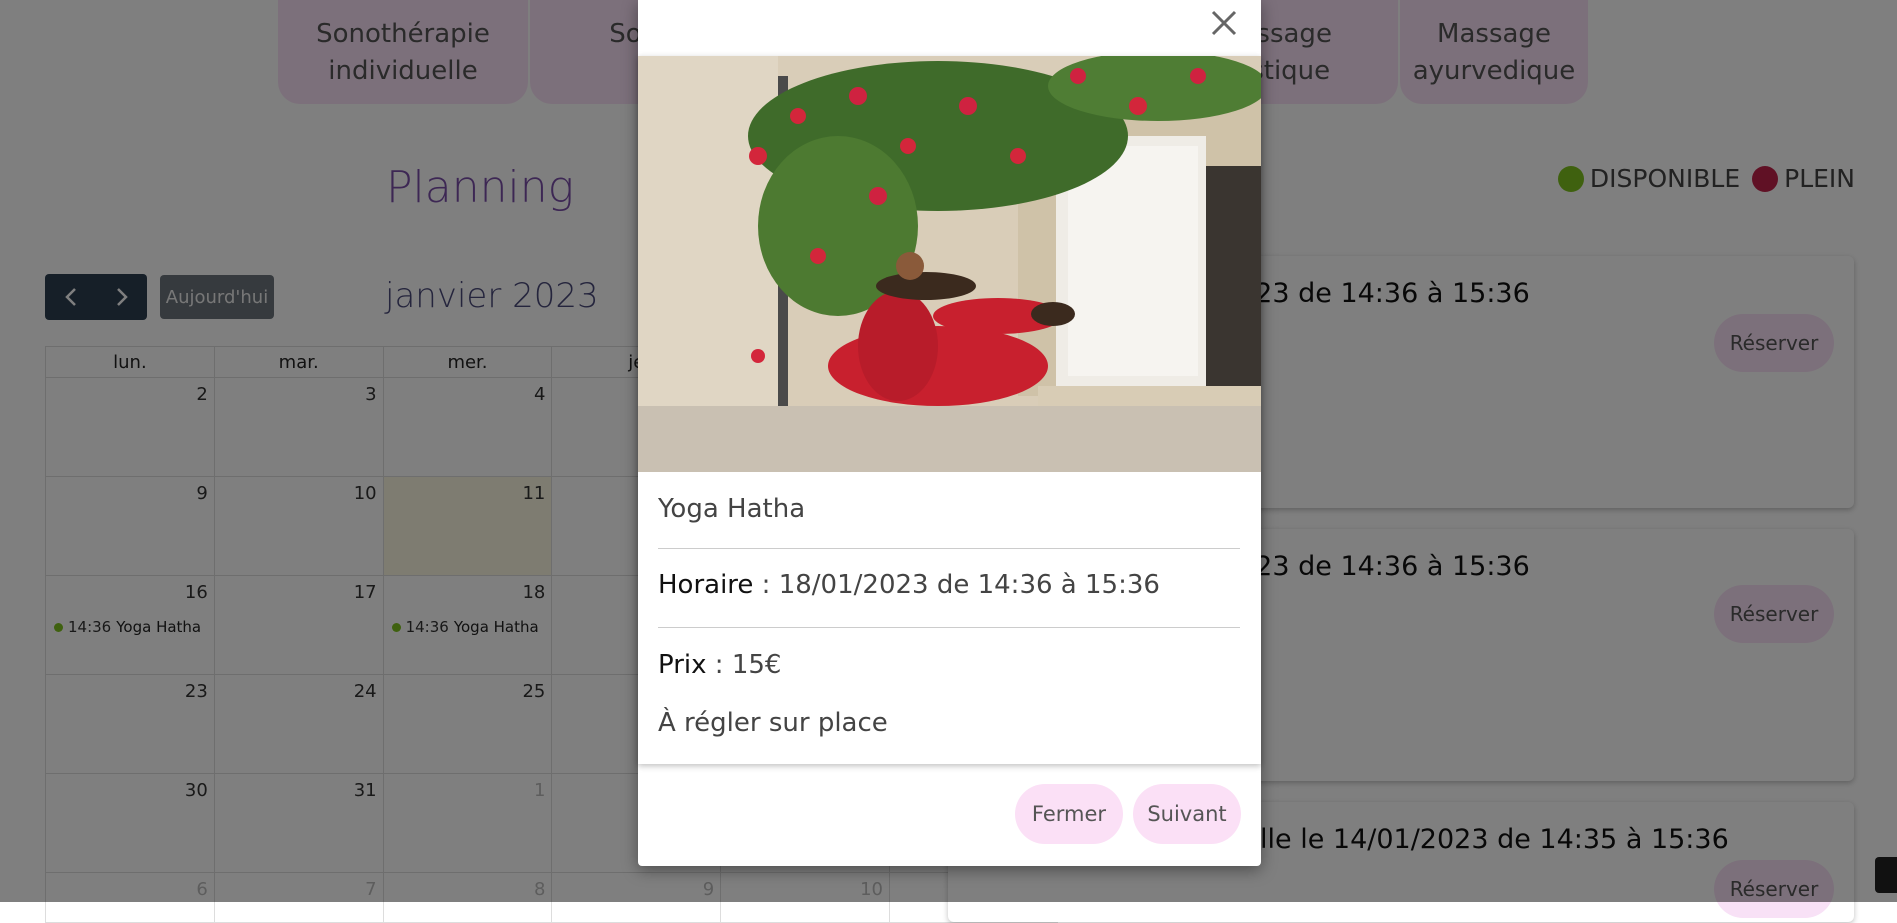 The width and height of the screenshot is (1897, 923). I want to click on schedule-label: Horaire, so click(706, 585).